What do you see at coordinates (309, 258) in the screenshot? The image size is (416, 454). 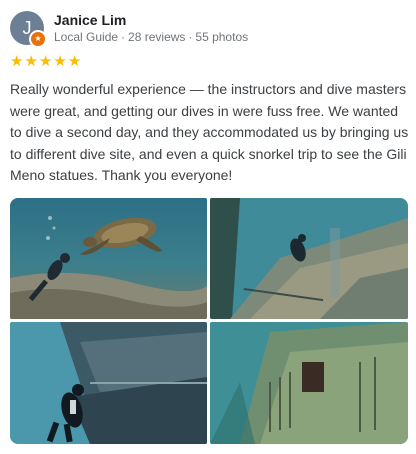 I see `review-photo-wreck-diver` at bounding box center [309, 258].